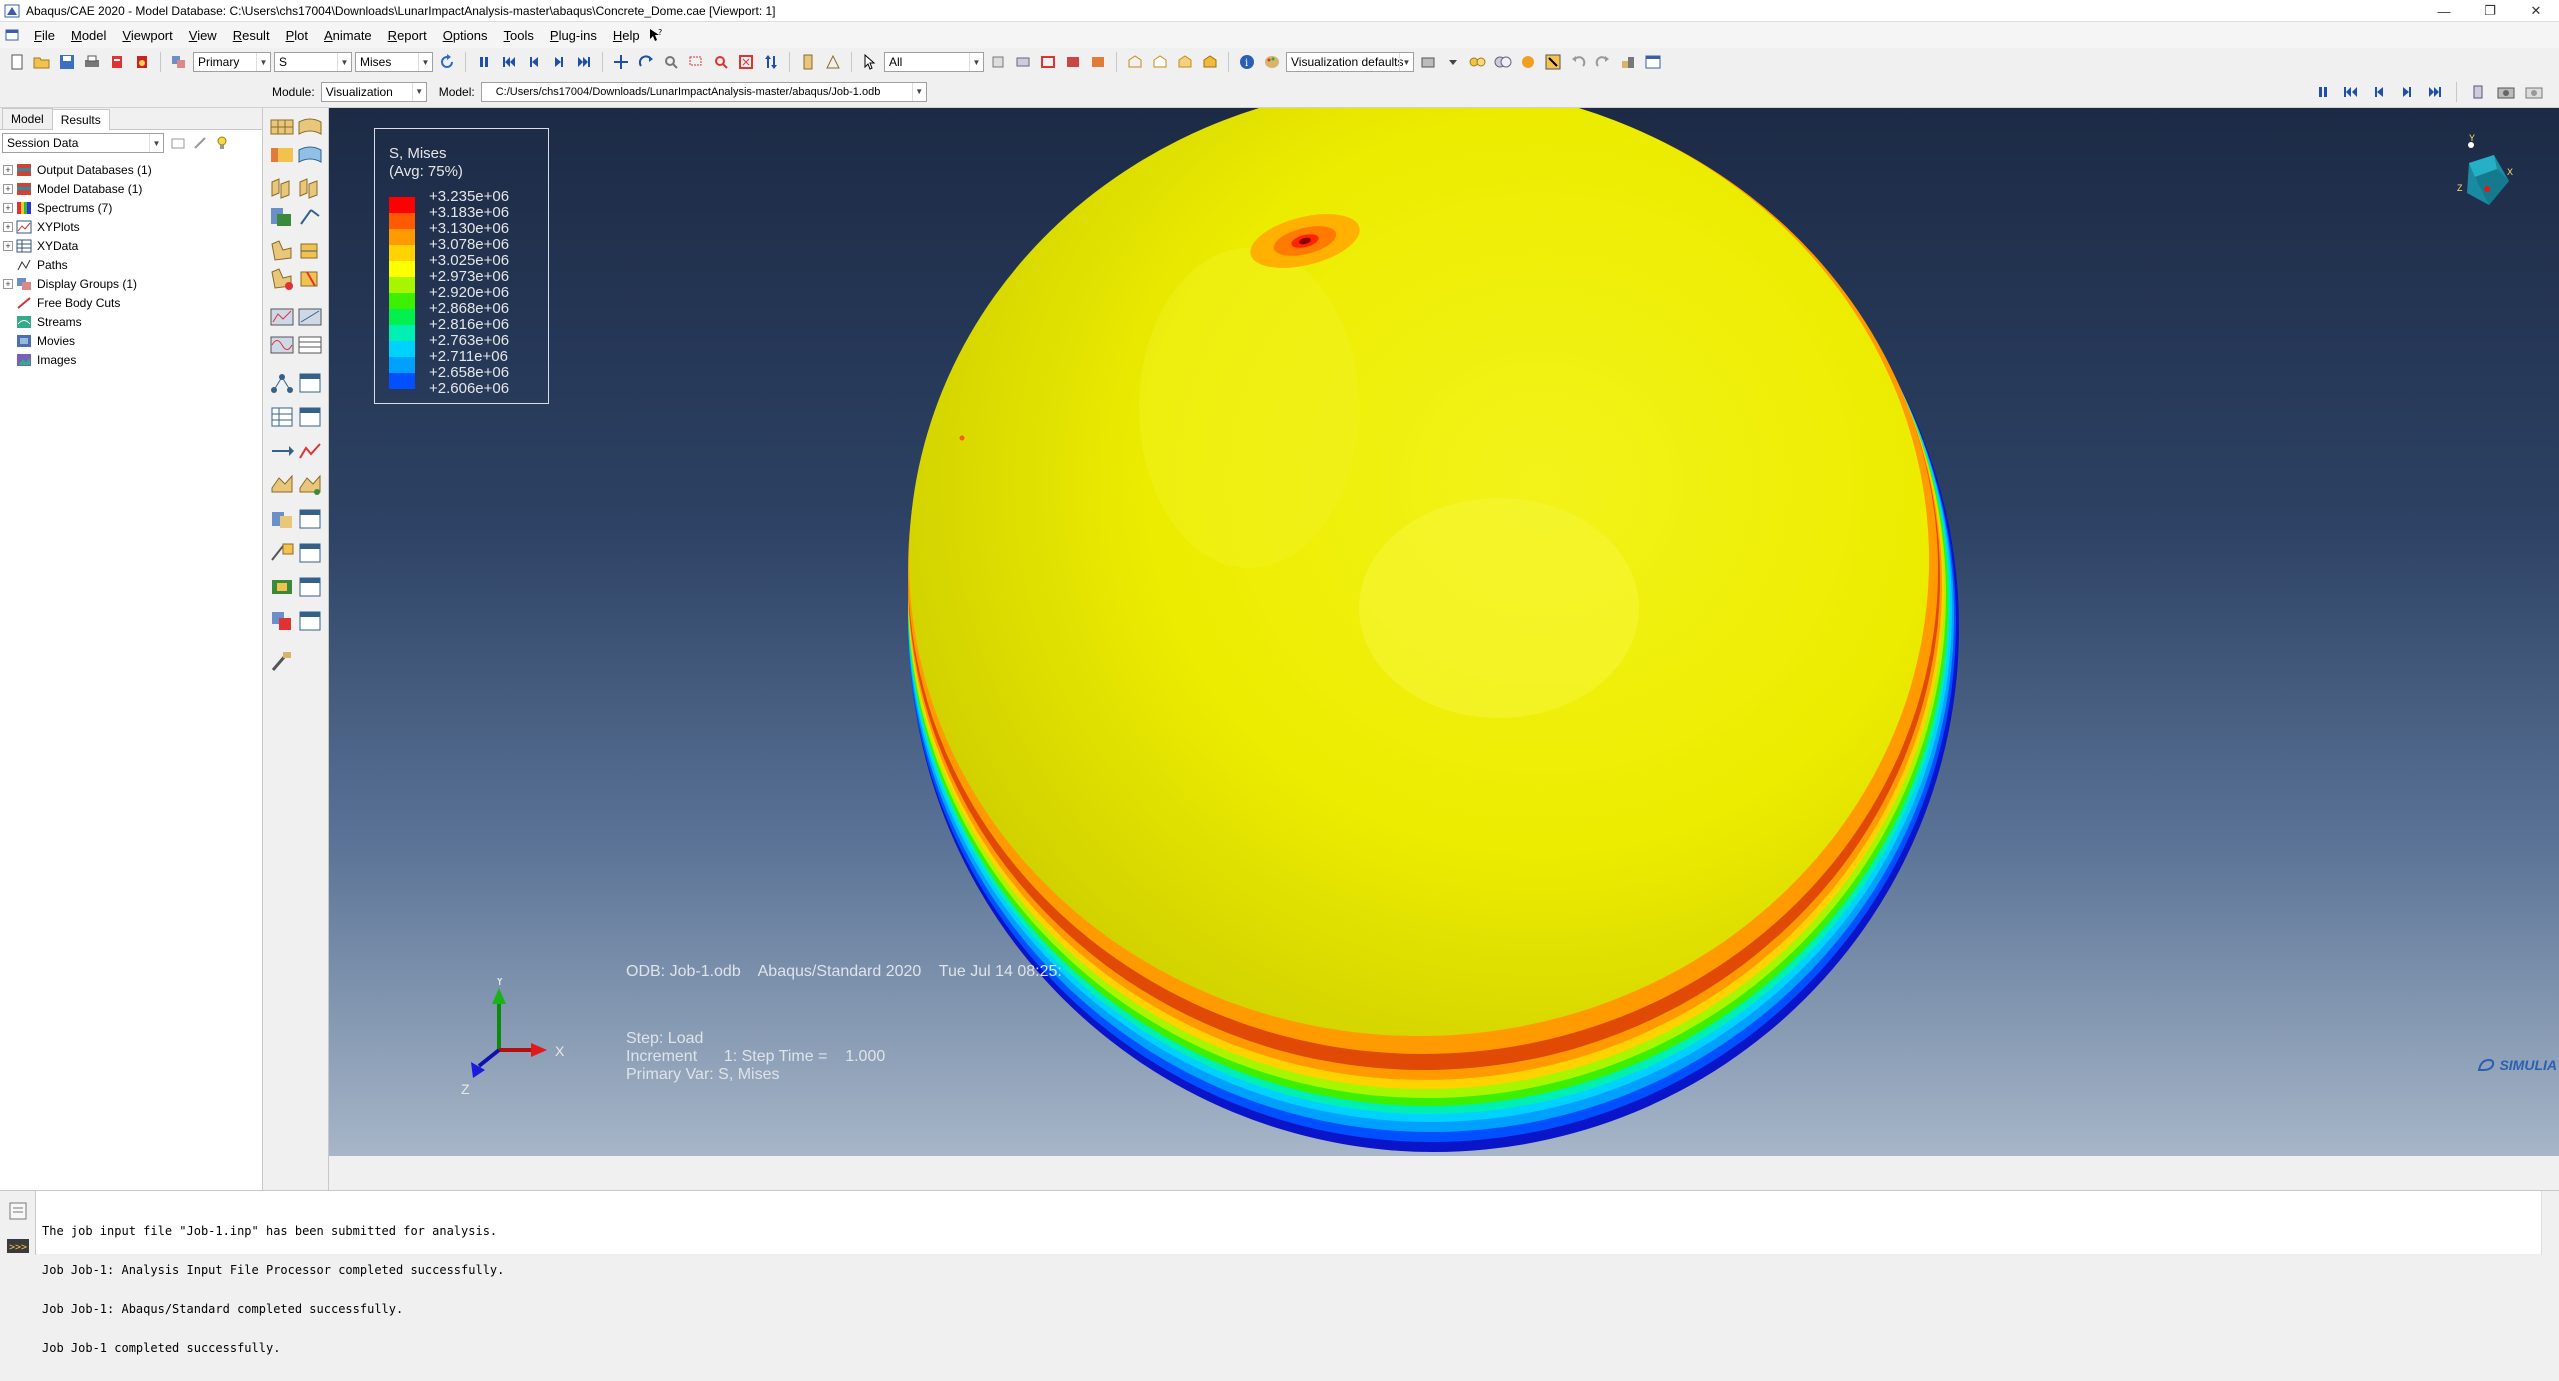 This screenshot has height=1381, width=2559. Describe the element at coordinates (1098, 62) in the screenshot. I see `visible-selection-icon` at that location.